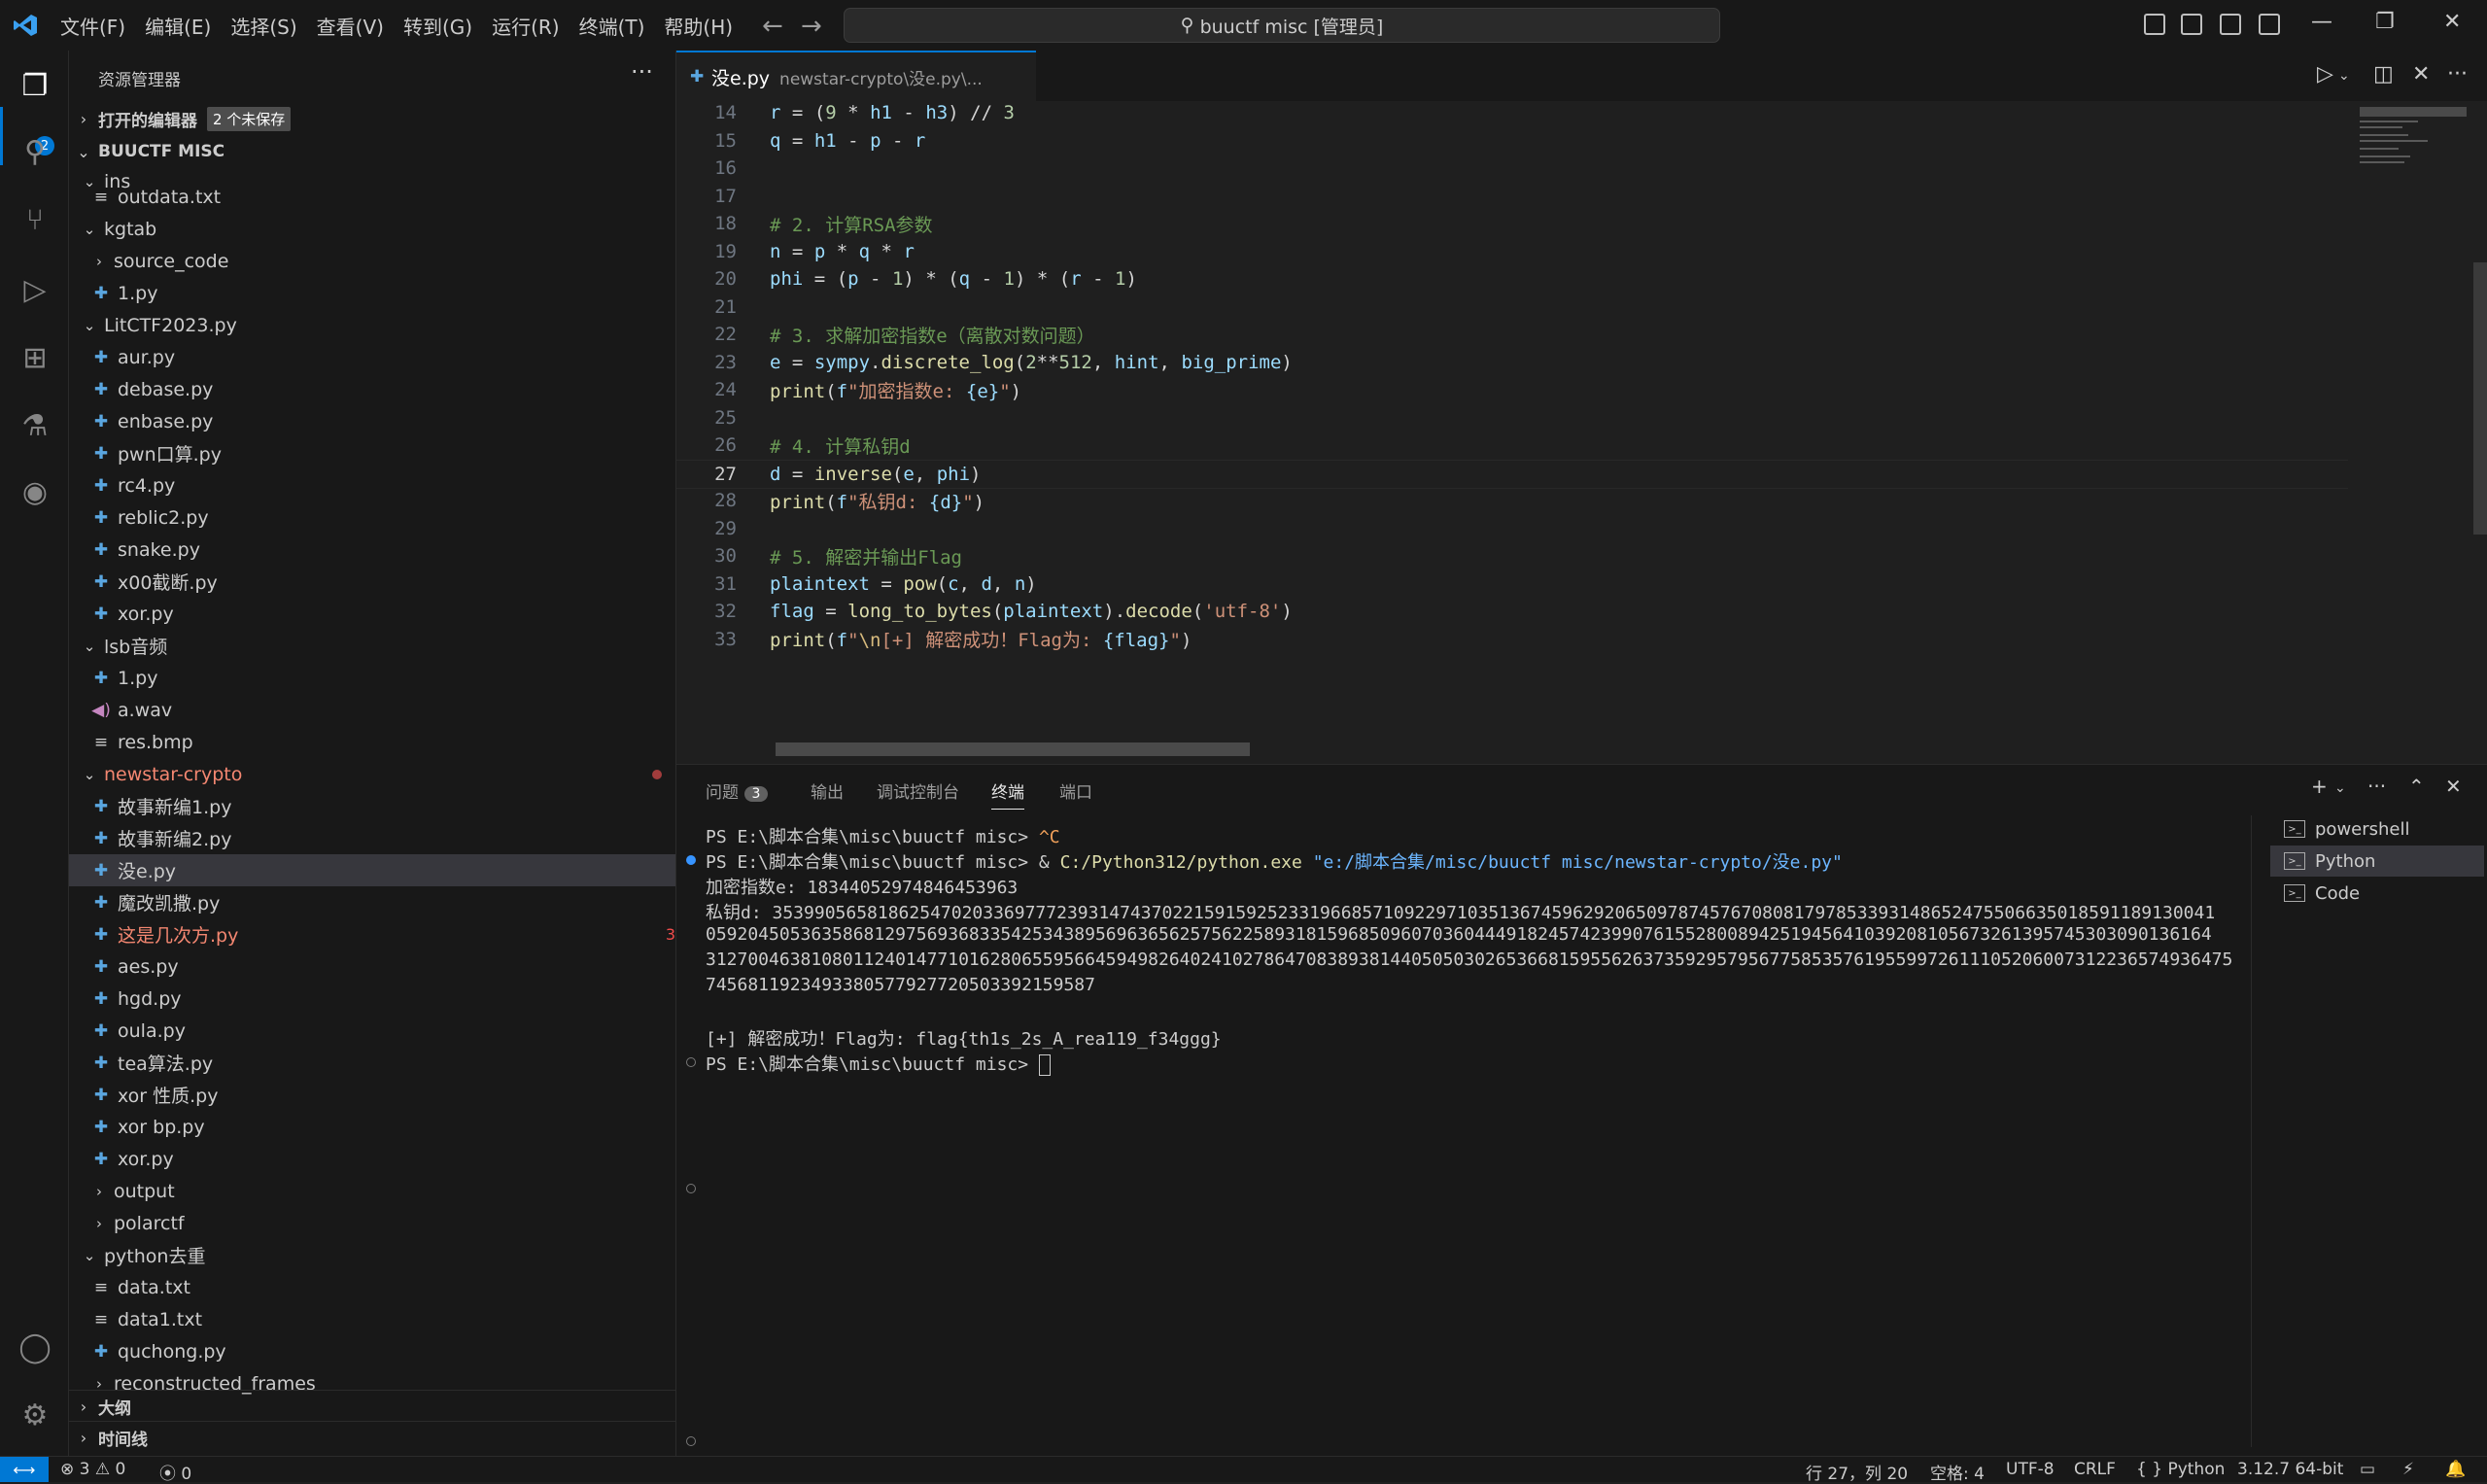 Image resolution: width=2487 pixels, height=1484 pixels. What do you see at coordinates (1512, 251) in the screenshot?
I see `code-line: 19 n = p * q * r` at bounding box center [1512, 251].